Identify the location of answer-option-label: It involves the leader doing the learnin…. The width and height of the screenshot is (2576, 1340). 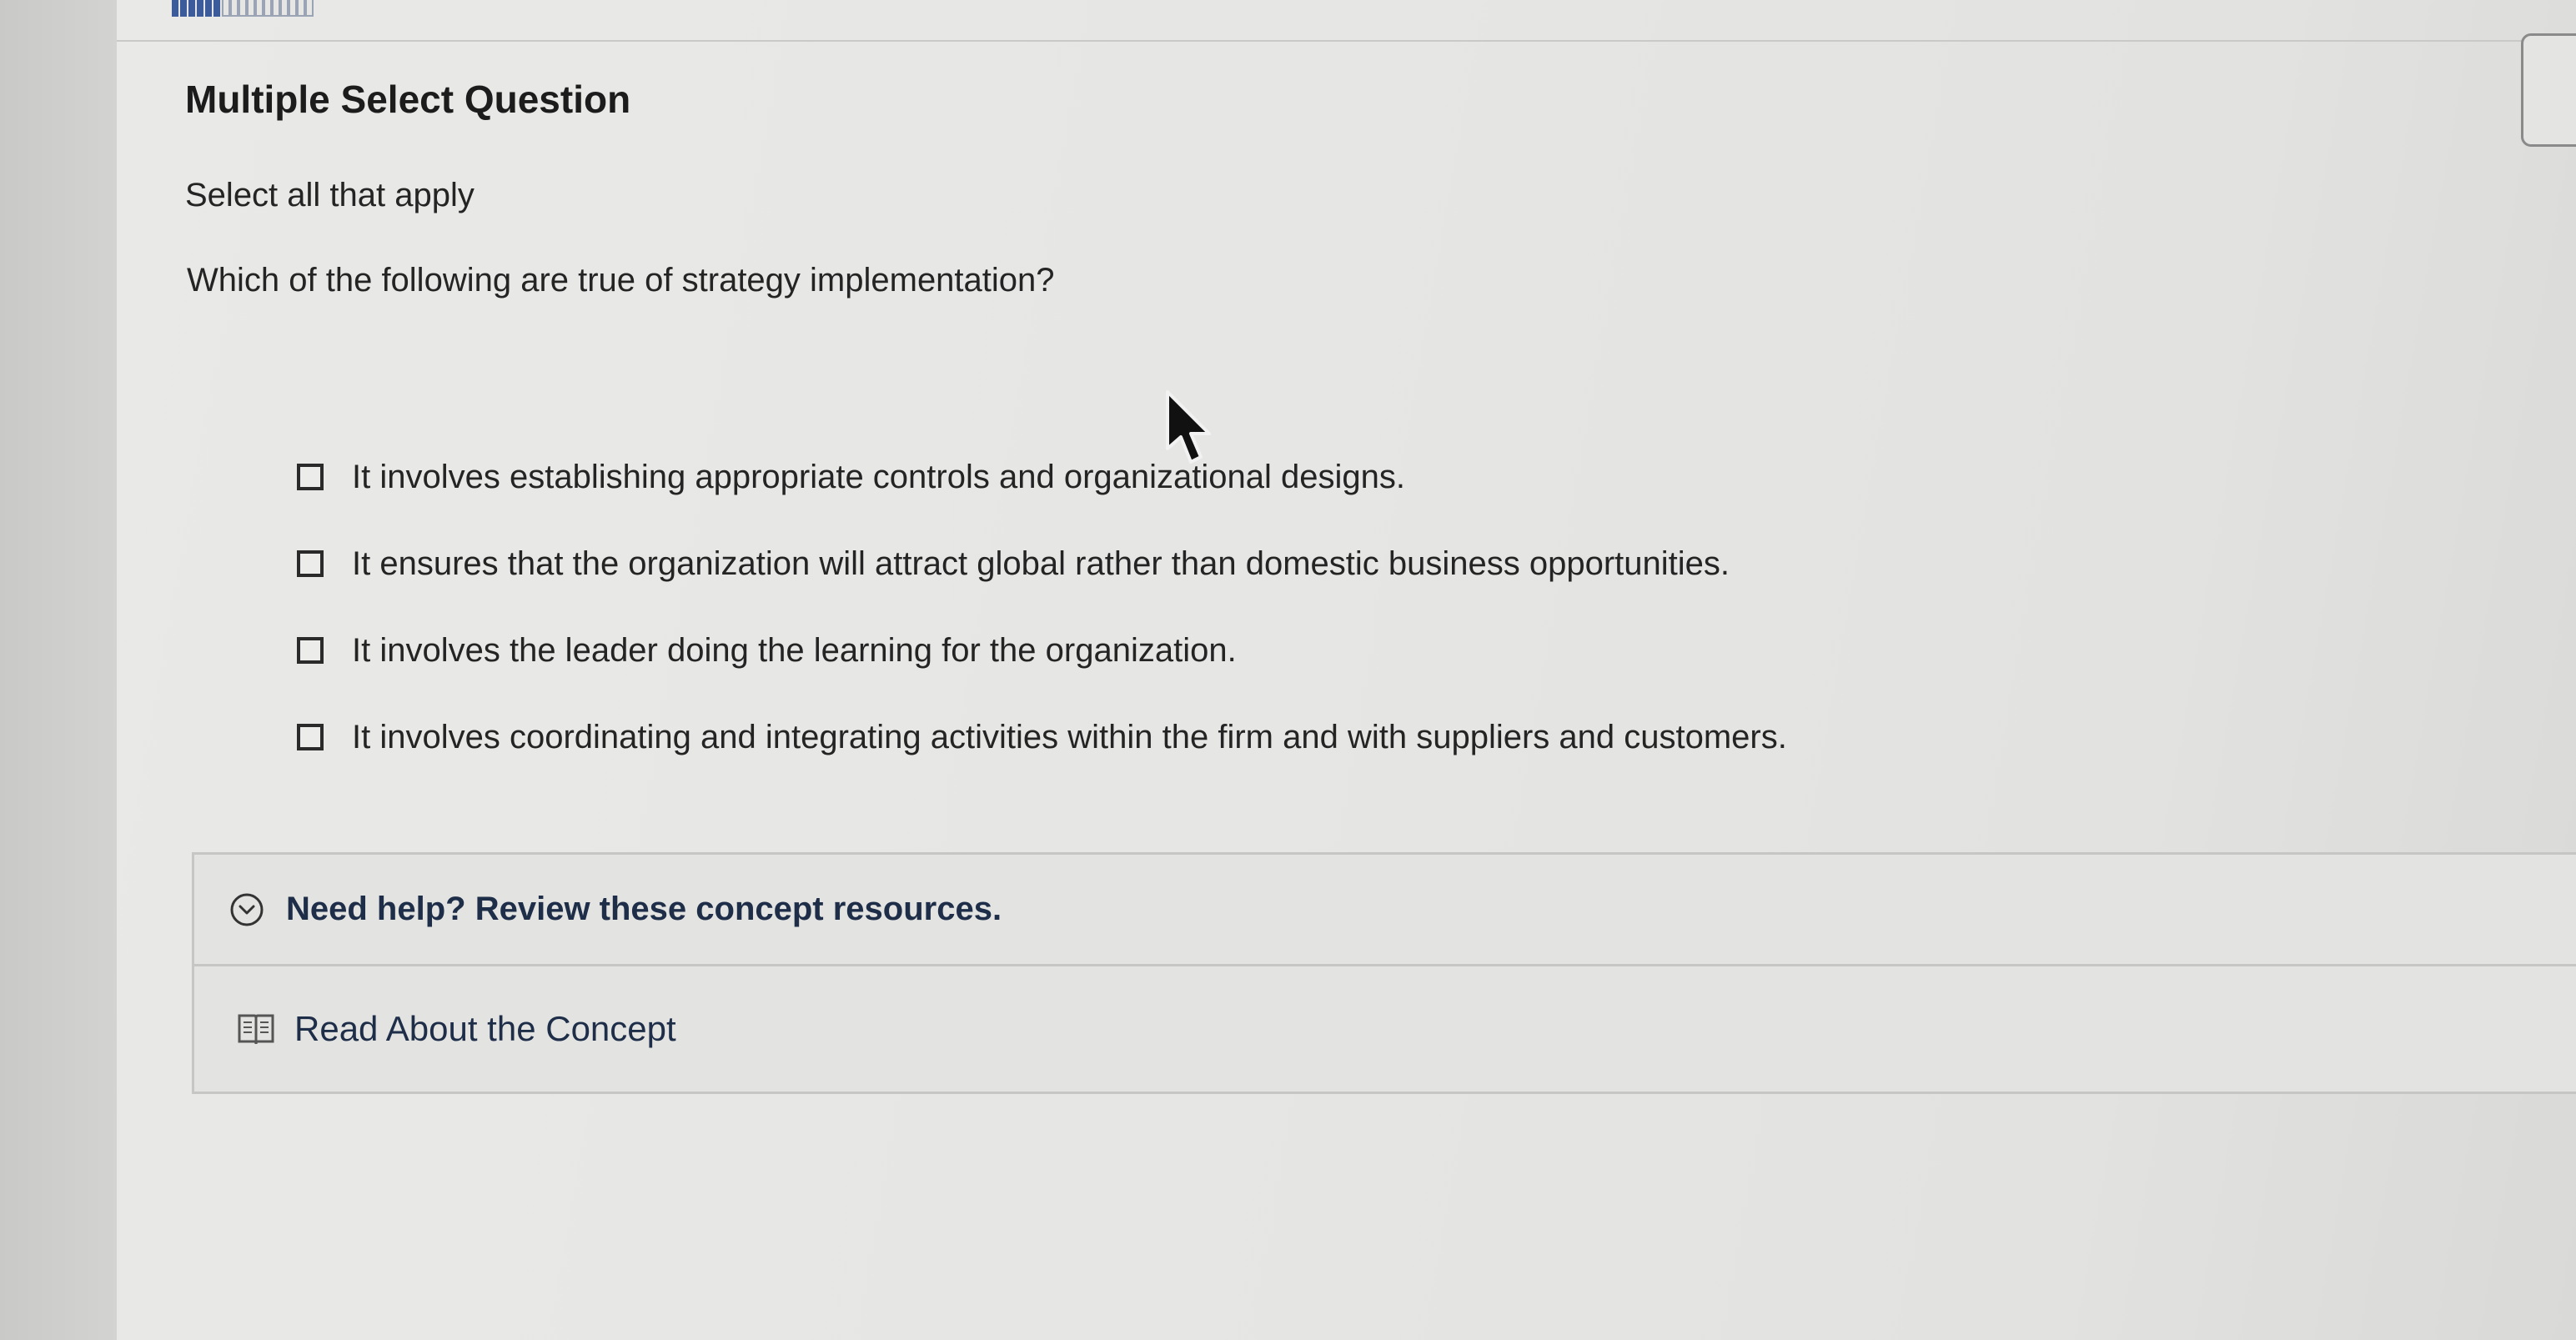
(794, 650).